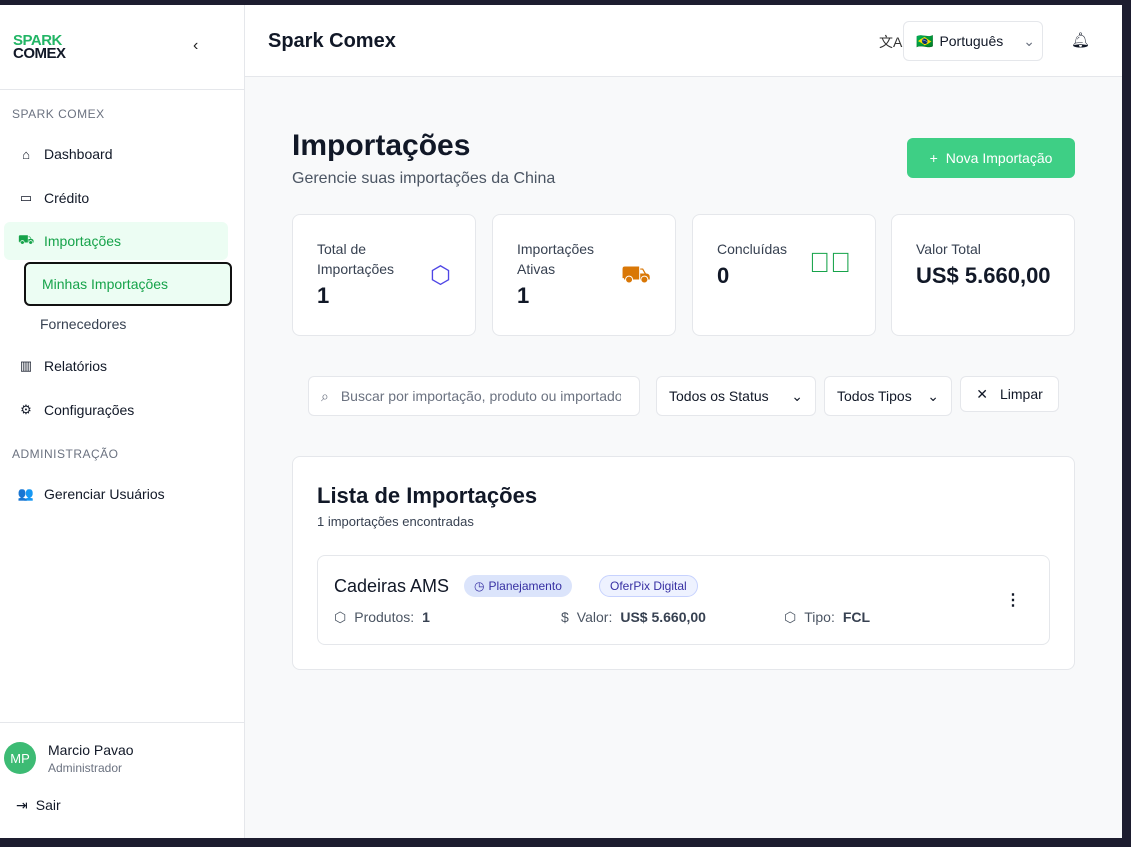  Describe the element at coordinates (1080, 40) in the screenshot. I see `bell-icon: 🔔︎` at that location.